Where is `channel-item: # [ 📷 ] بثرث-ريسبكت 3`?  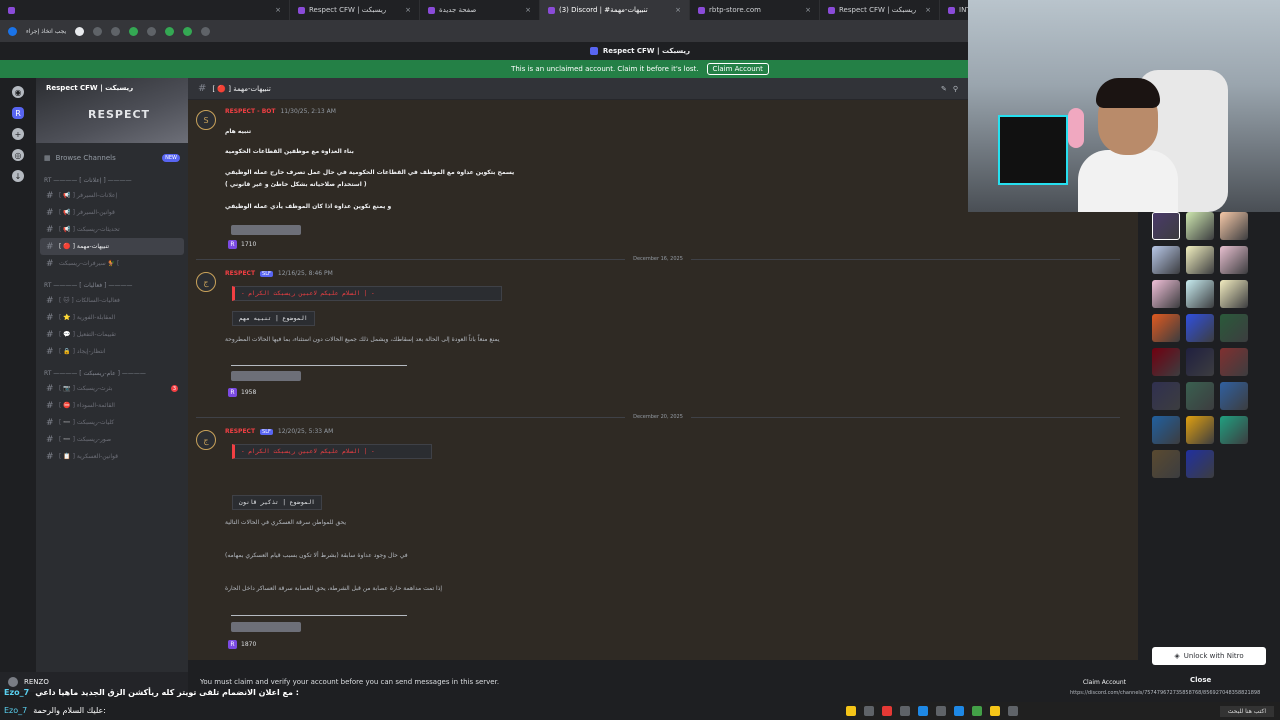 channel-item: # [ 📷 ] بثرث-ريسبكت 3 is located at coordinates (112, 388).